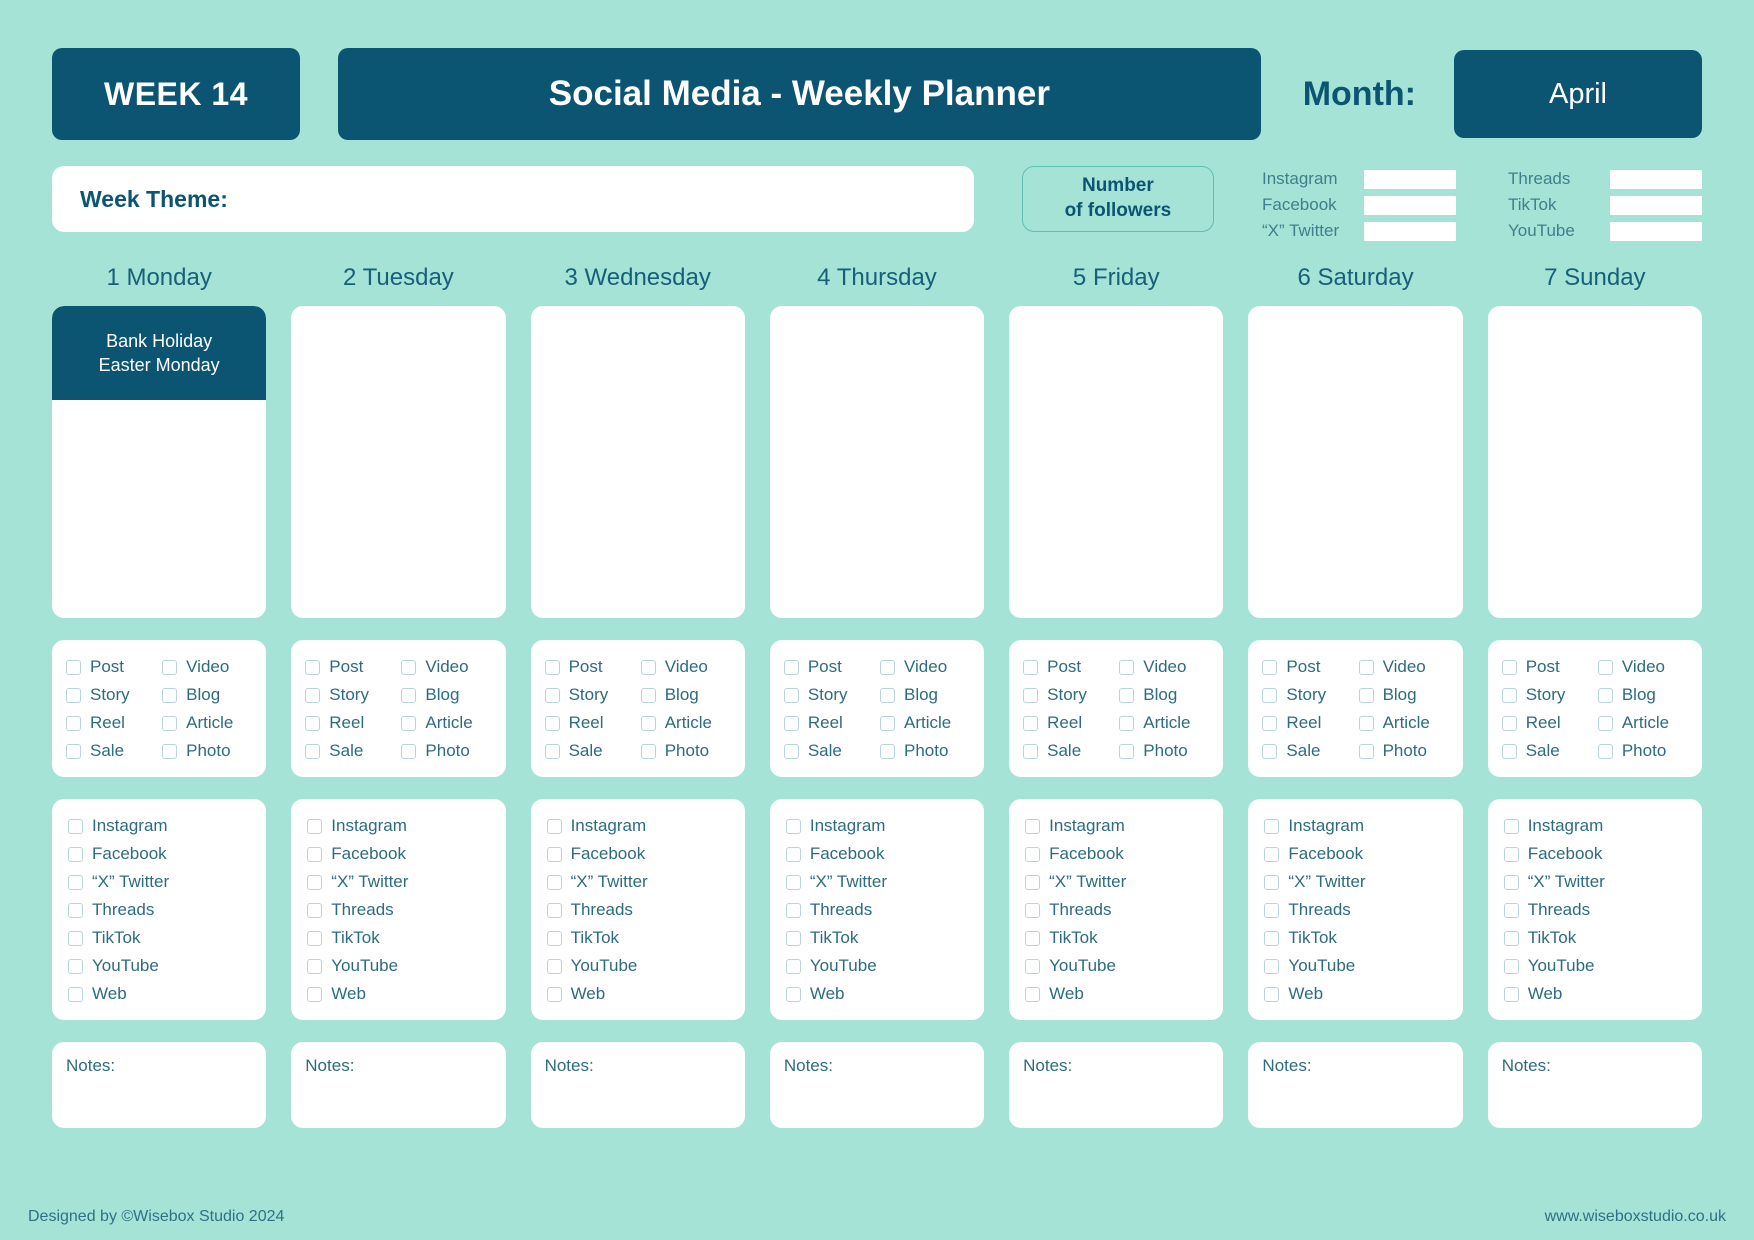 This screenshot has width=1754, height=1240. Describe the element at coordinates (1117, 910) in the screenshot. I see `platform-option: Threads` at that location.